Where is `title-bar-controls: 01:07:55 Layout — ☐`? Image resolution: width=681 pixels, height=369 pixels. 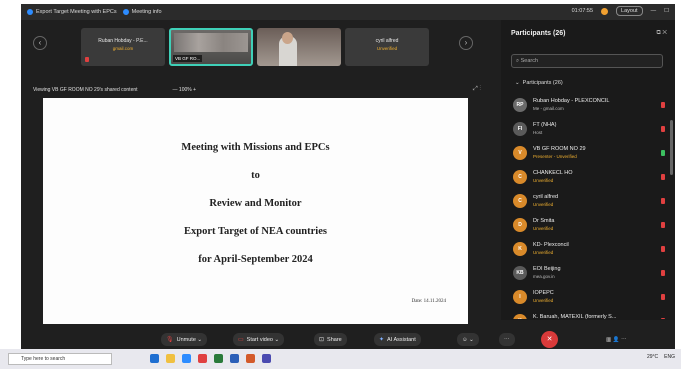 title-bar-controls: 01:07:55 Layout — ☐ is located at coordinates (620, 11).